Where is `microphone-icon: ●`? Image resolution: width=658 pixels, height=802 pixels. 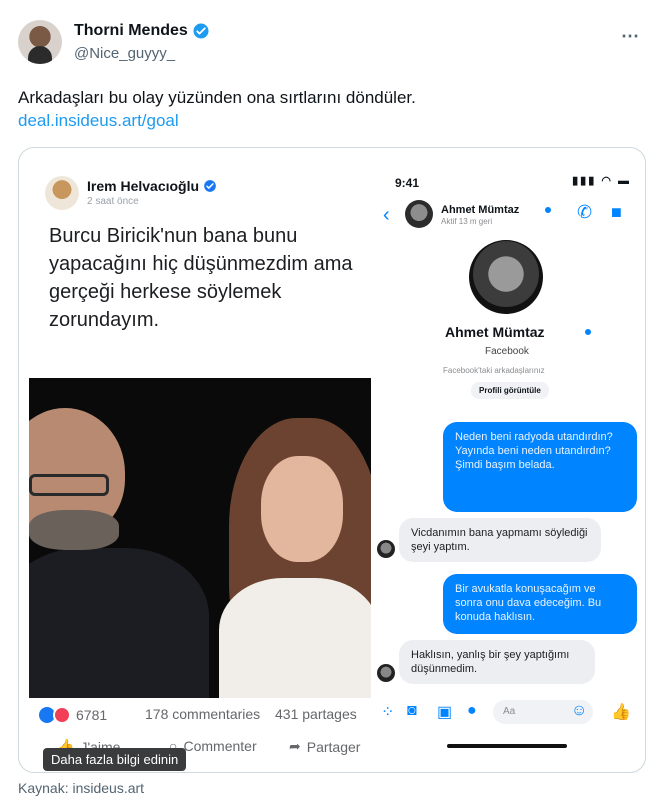 microphone-icon: ● is located at coordinates (472, 710).